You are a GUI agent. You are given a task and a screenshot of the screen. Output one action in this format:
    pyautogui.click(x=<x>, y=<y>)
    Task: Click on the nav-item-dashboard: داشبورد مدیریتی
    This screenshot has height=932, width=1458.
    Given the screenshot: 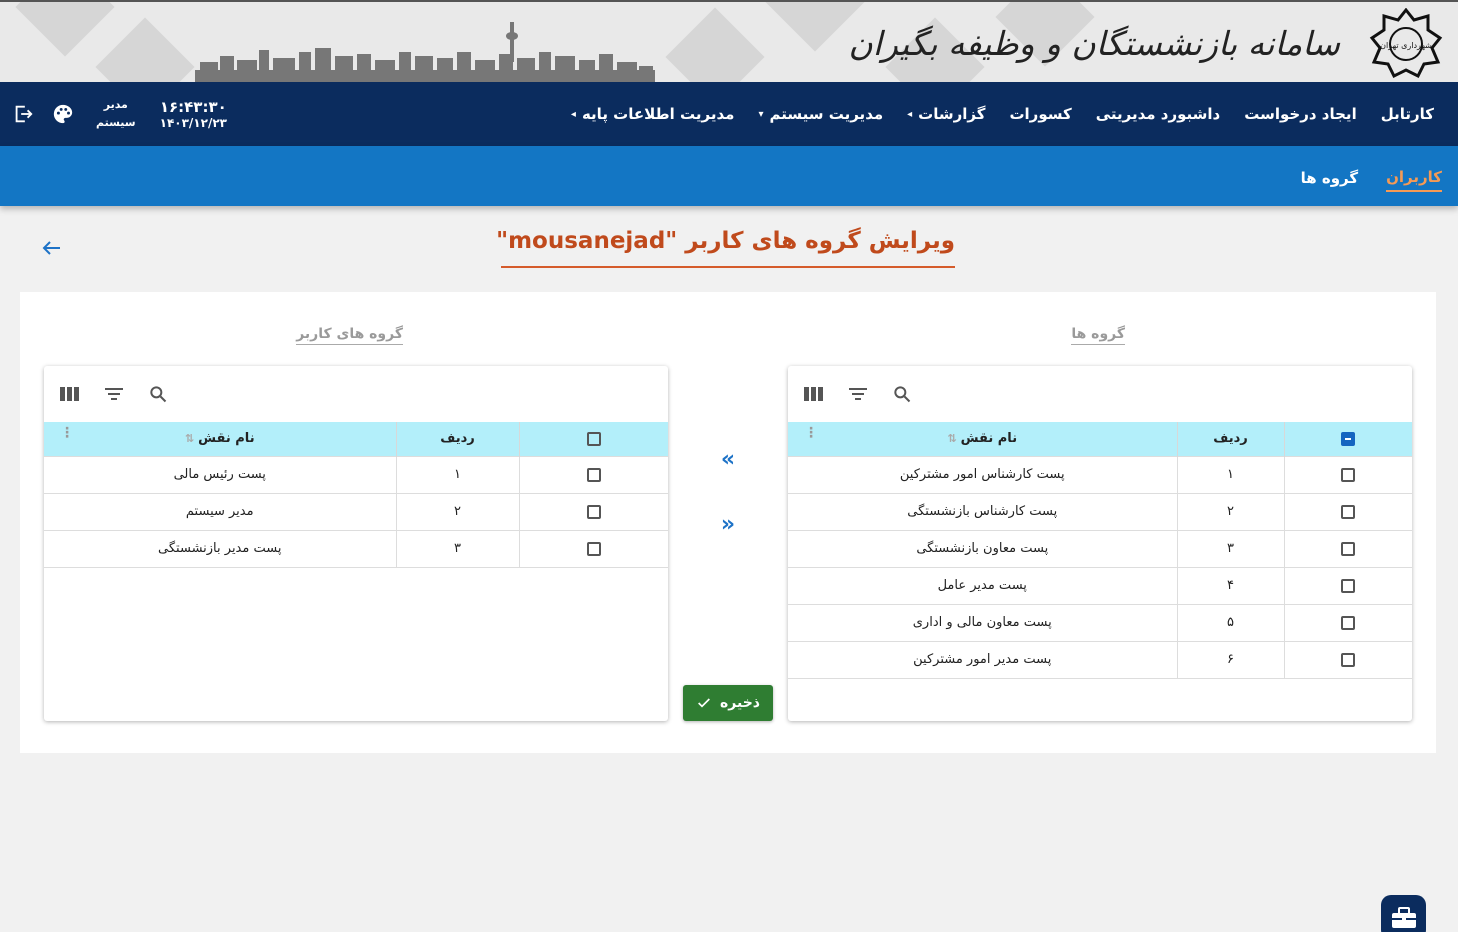 What is the action you would take?
    pyautogui.click(x=1158, y=114)
    